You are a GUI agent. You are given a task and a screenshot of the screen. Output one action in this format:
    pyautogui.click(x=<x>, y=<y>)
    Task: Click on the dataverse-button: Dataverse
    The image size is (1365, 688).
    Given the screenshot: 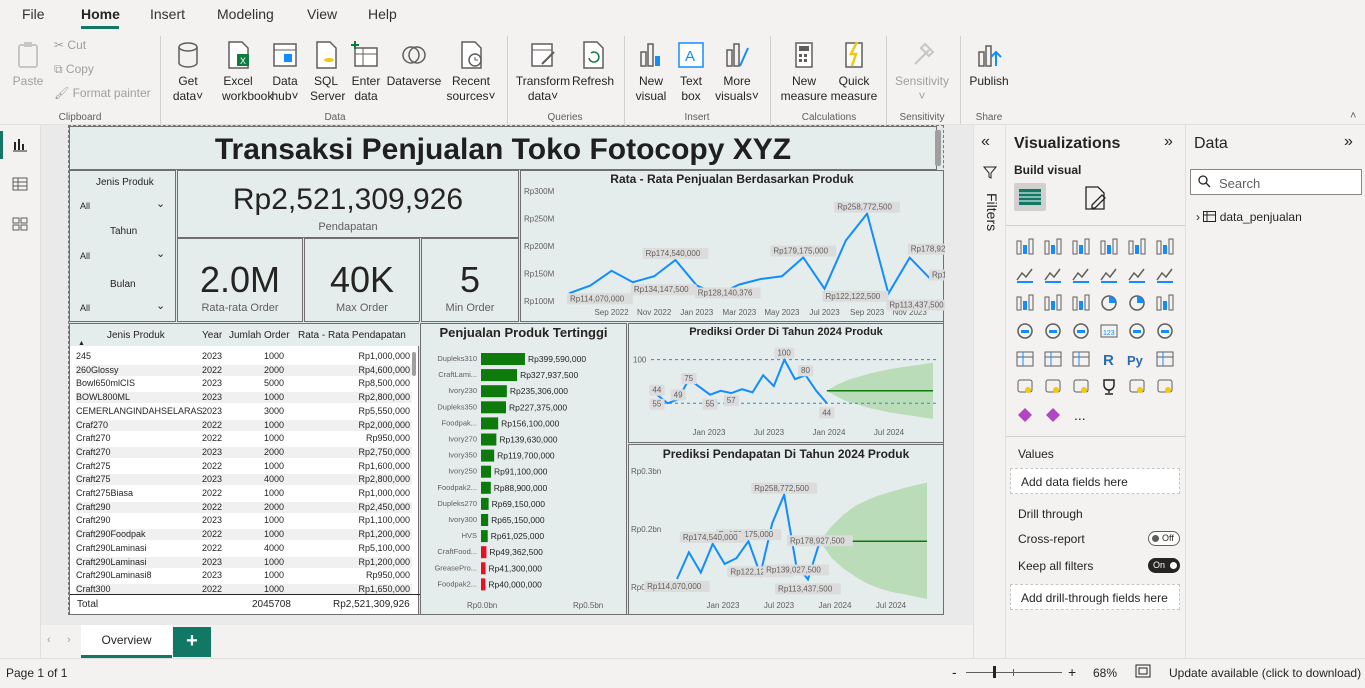 What is the action you would take?
    pyautogui.click(x=414, y=64)
    